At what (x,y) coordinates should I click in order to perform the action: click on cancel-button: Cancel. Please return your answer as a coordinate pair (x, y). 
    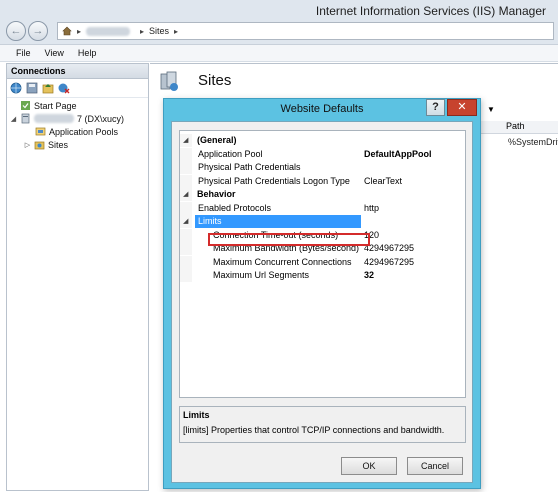
    Looking at the image, I should click on (435, 466).